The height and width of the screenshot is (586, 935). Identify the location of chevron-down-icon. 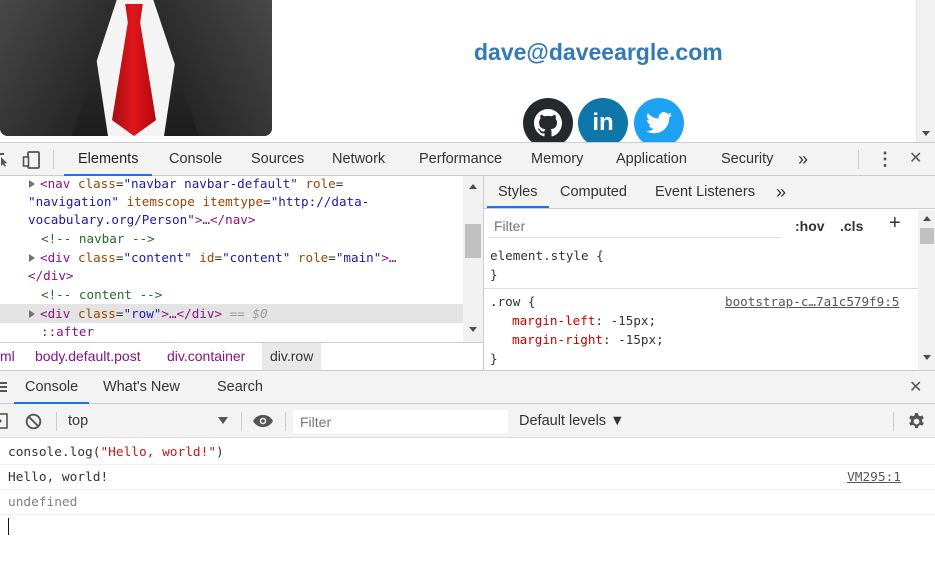
(223, 421).